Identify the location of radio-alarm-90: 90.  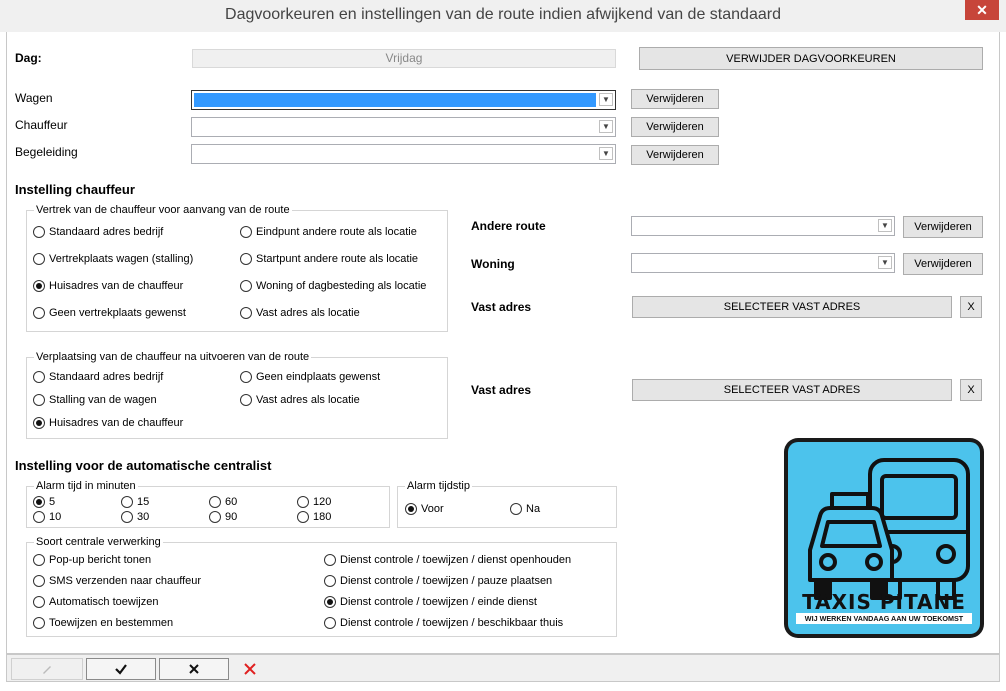
(223, 517).